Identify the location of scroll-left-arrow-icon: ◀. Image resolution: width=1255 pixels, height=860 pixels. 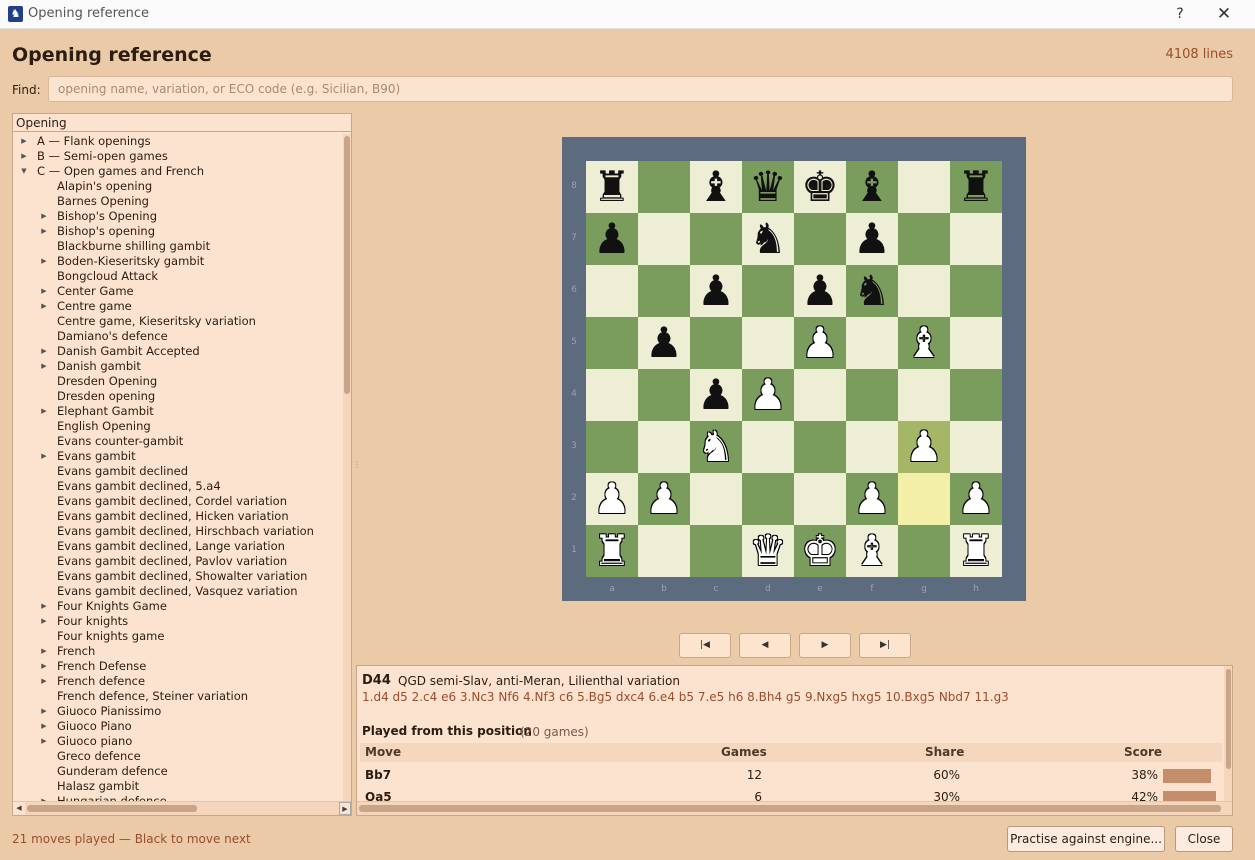
(19, 808).